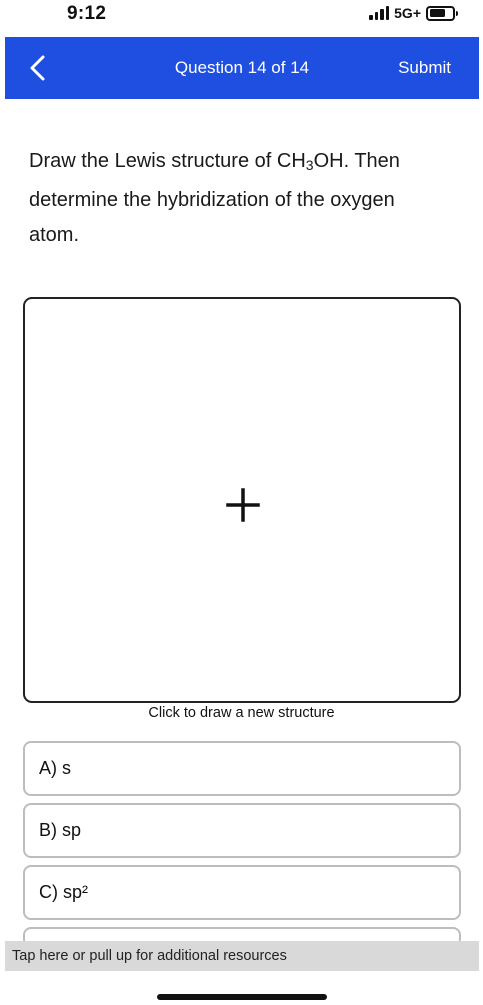 The image size is (483, 1005). What do you see at coordinates (87, 13) in the screenshot?
I see `status-time: 9:12` at bounding box center [87, 13].